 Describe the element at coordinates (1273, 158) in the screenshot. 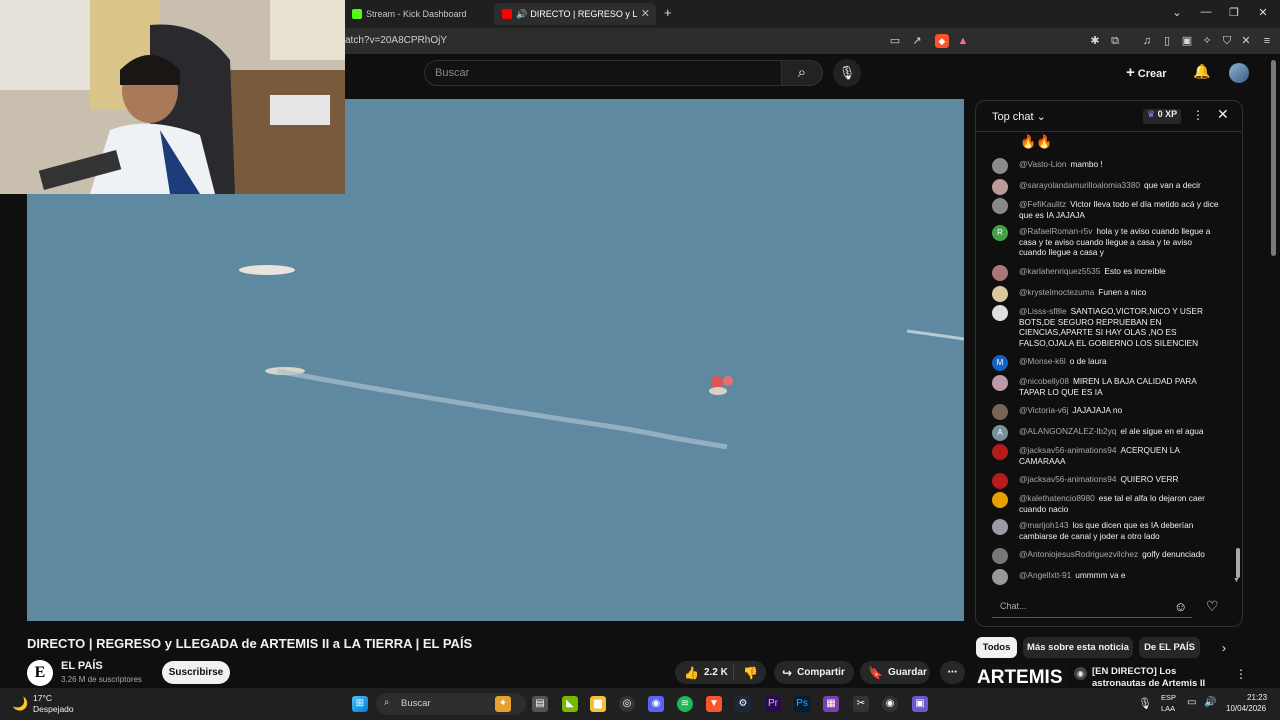

I see `page-scrollbar` at that location.